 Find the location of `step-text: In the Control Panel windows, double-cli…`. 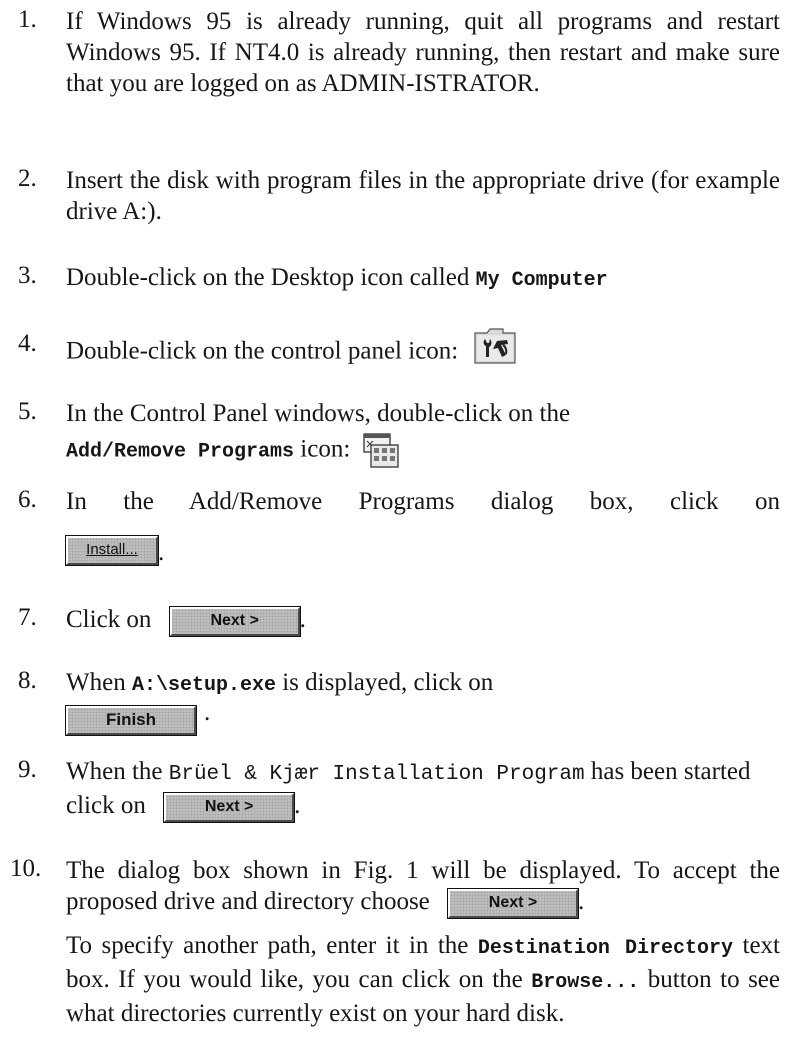

step-text: In the Control Panel windows, double-cli… is located at coordinates (423, 435).